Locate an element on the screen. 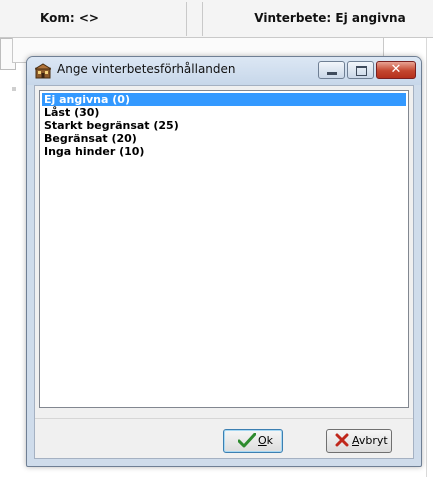 This screenshot has height=477, width=433. list-item: Låst (30) is located at coordinates (224, 112).